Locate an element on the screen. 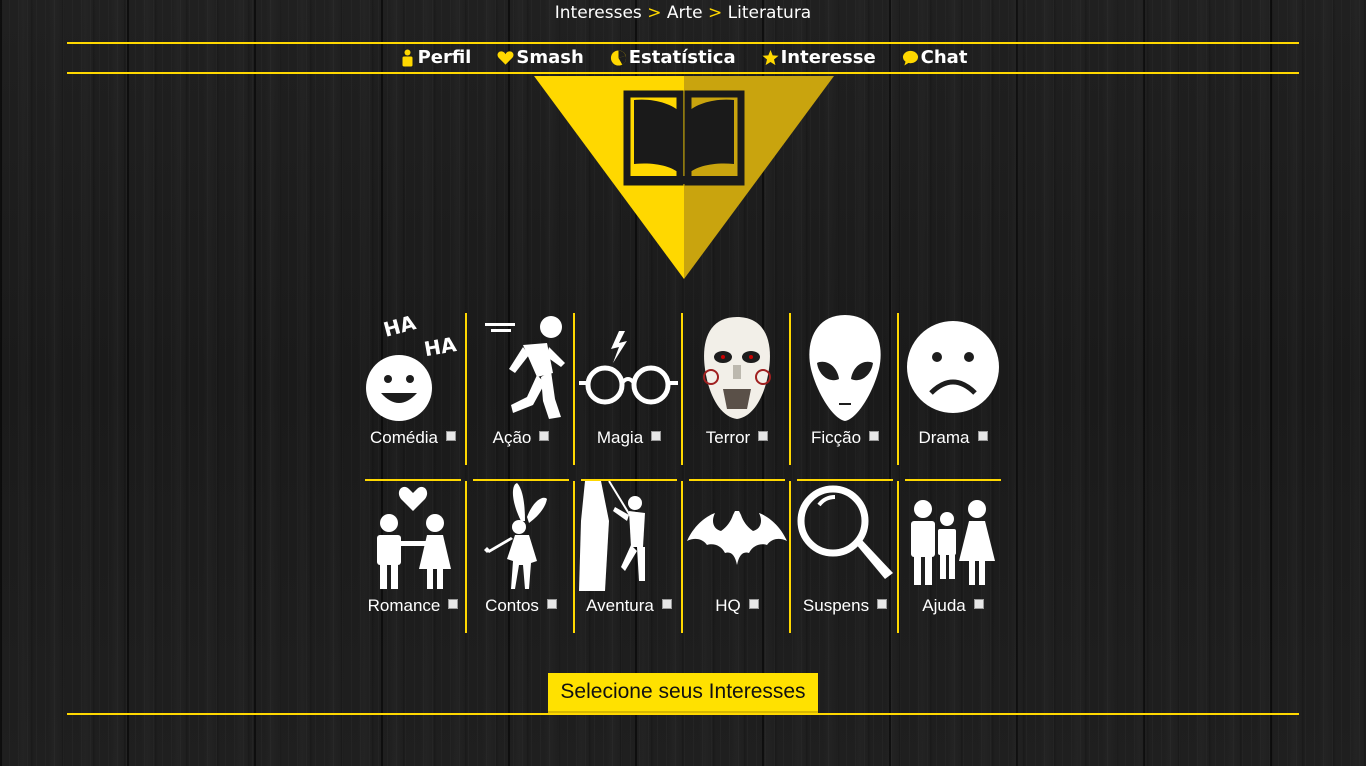  nav-interesse-label: Interesse is located at coordinates (828, 57).